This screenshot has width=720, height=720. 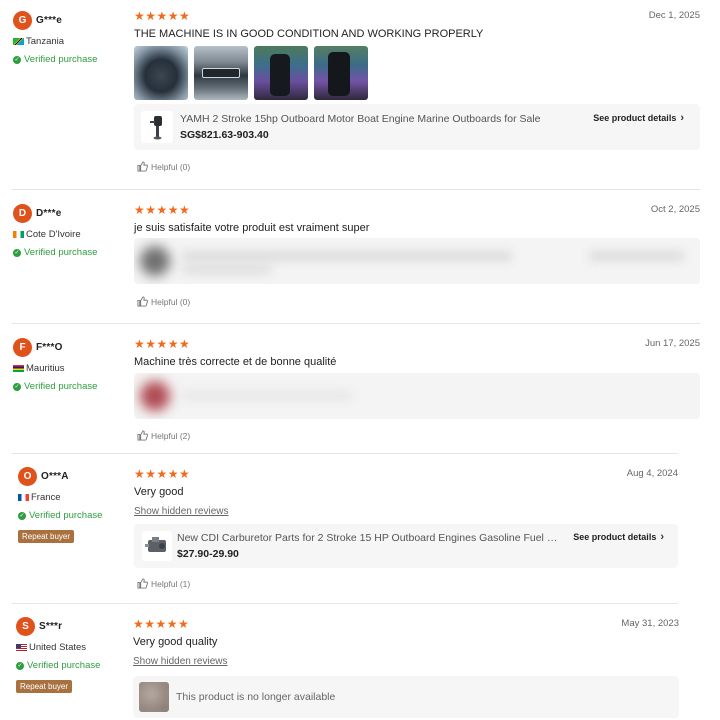 What do you see at coordinates (163, 583) in the screenshot?
I see `helpful-button: Helpful (1)` at bounding box center [163, 583].